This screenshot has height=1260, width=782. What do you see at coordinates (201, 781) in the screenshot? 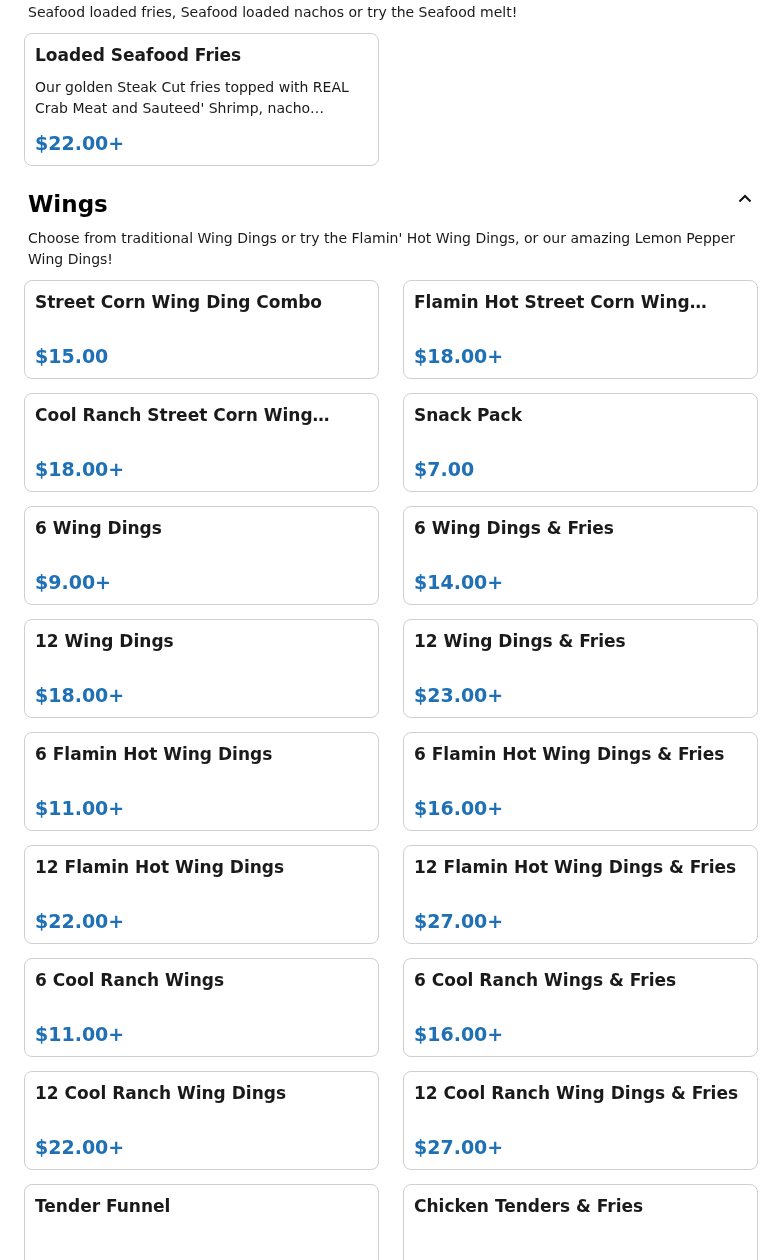
I see `menu-item-card: 6 Flamin Hot Wing Dings $11.00+` at bounding box center [201, 781].